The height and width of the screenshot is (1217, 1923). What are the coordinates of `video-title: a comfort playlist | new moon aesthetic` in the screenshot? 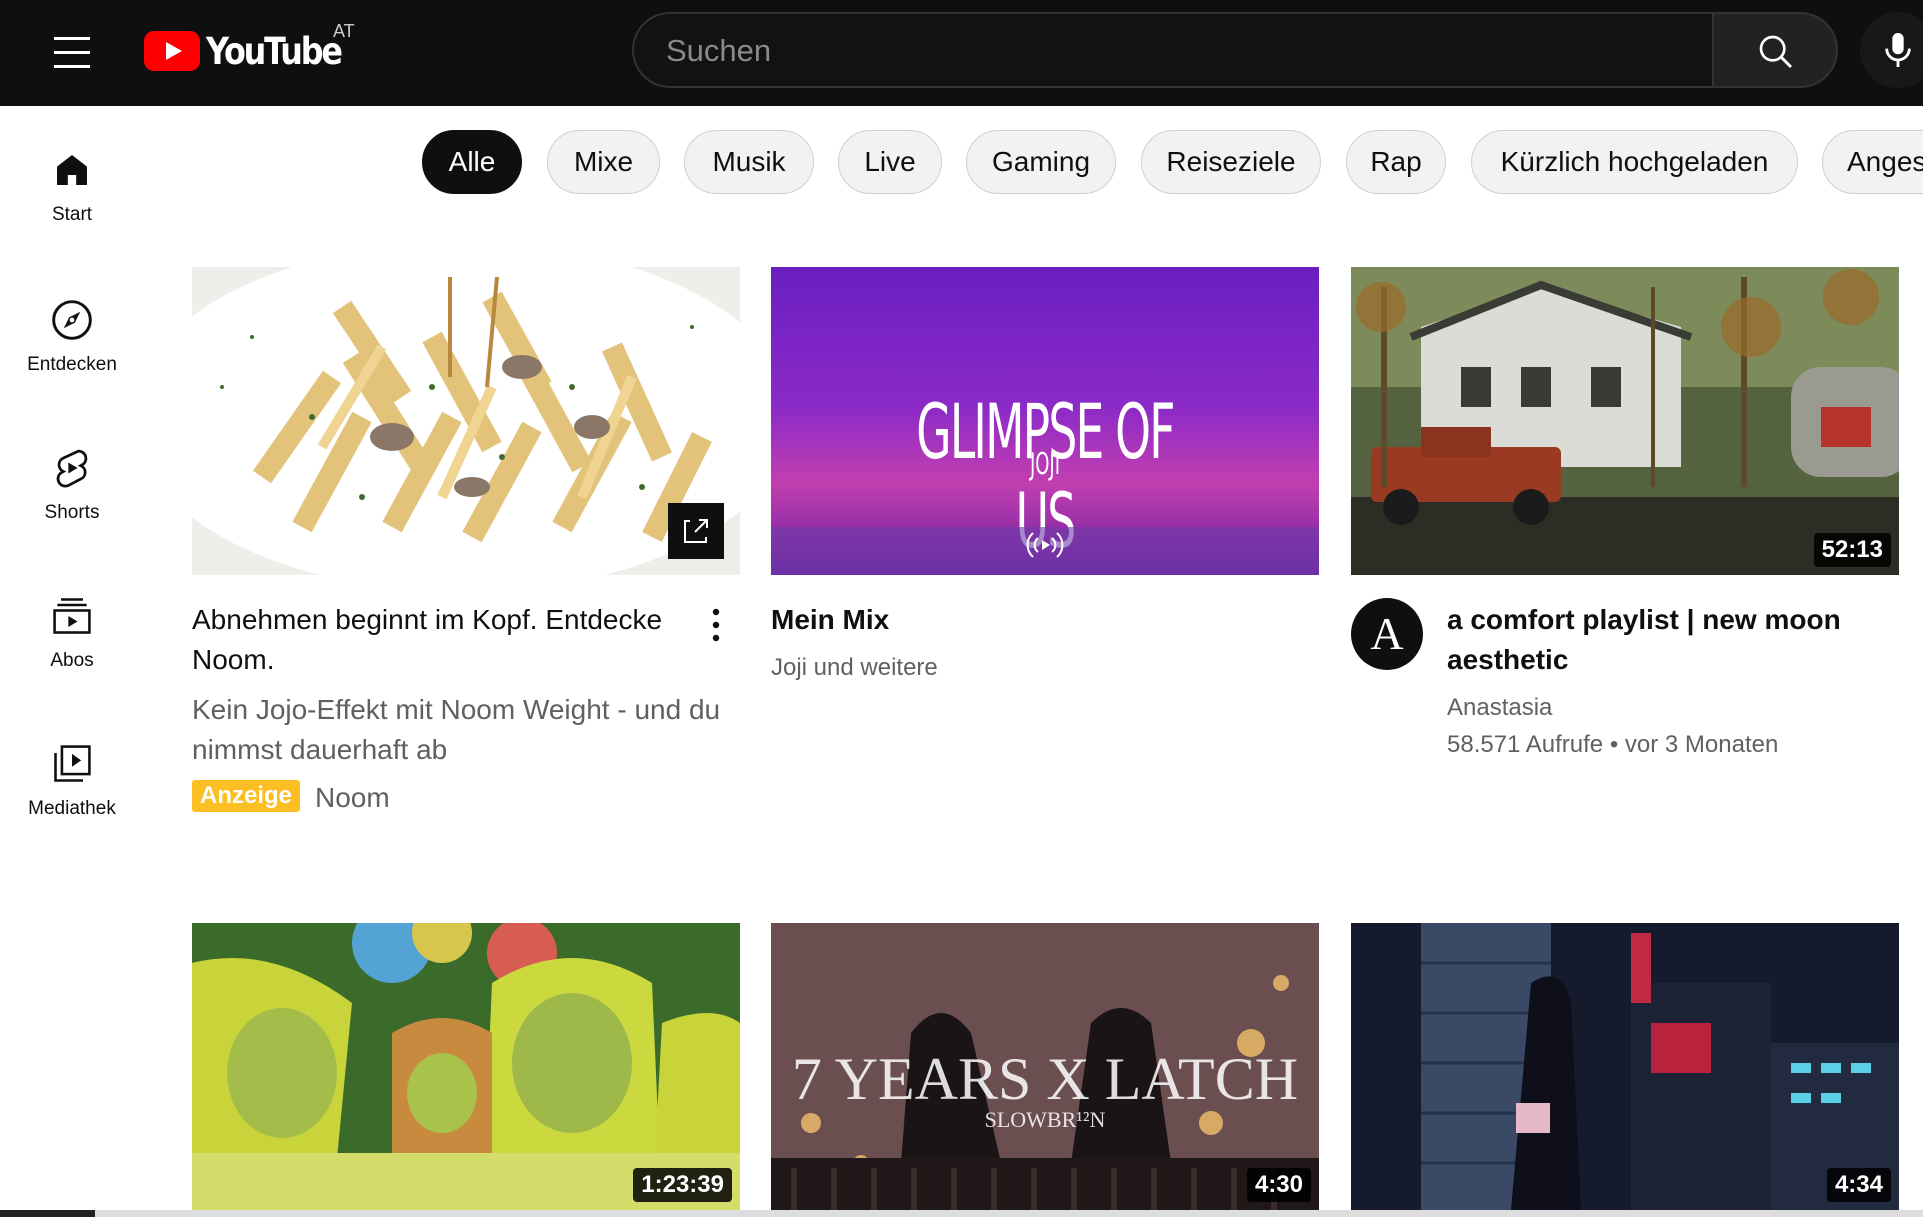 It's located at (1657, 640).